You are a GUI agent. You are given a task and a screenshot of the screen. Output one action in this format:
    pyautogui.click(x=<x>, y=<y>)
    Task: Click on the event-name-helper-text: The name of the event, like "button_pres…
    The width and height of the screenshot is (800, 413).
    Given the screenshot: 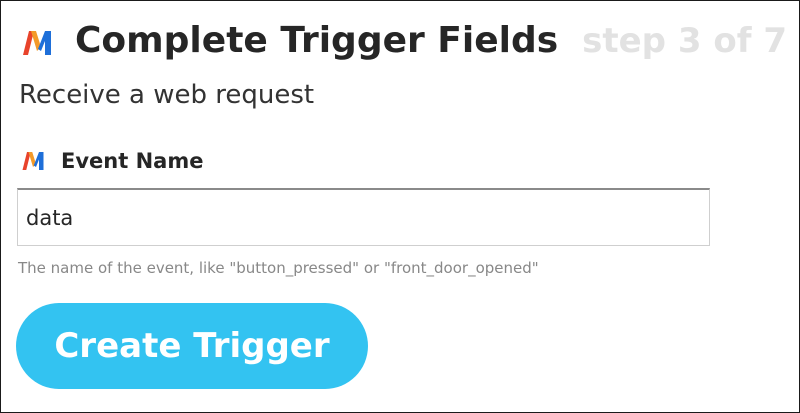 What is the action you would take?
    pyautogui.click(x=278, y=268)
    